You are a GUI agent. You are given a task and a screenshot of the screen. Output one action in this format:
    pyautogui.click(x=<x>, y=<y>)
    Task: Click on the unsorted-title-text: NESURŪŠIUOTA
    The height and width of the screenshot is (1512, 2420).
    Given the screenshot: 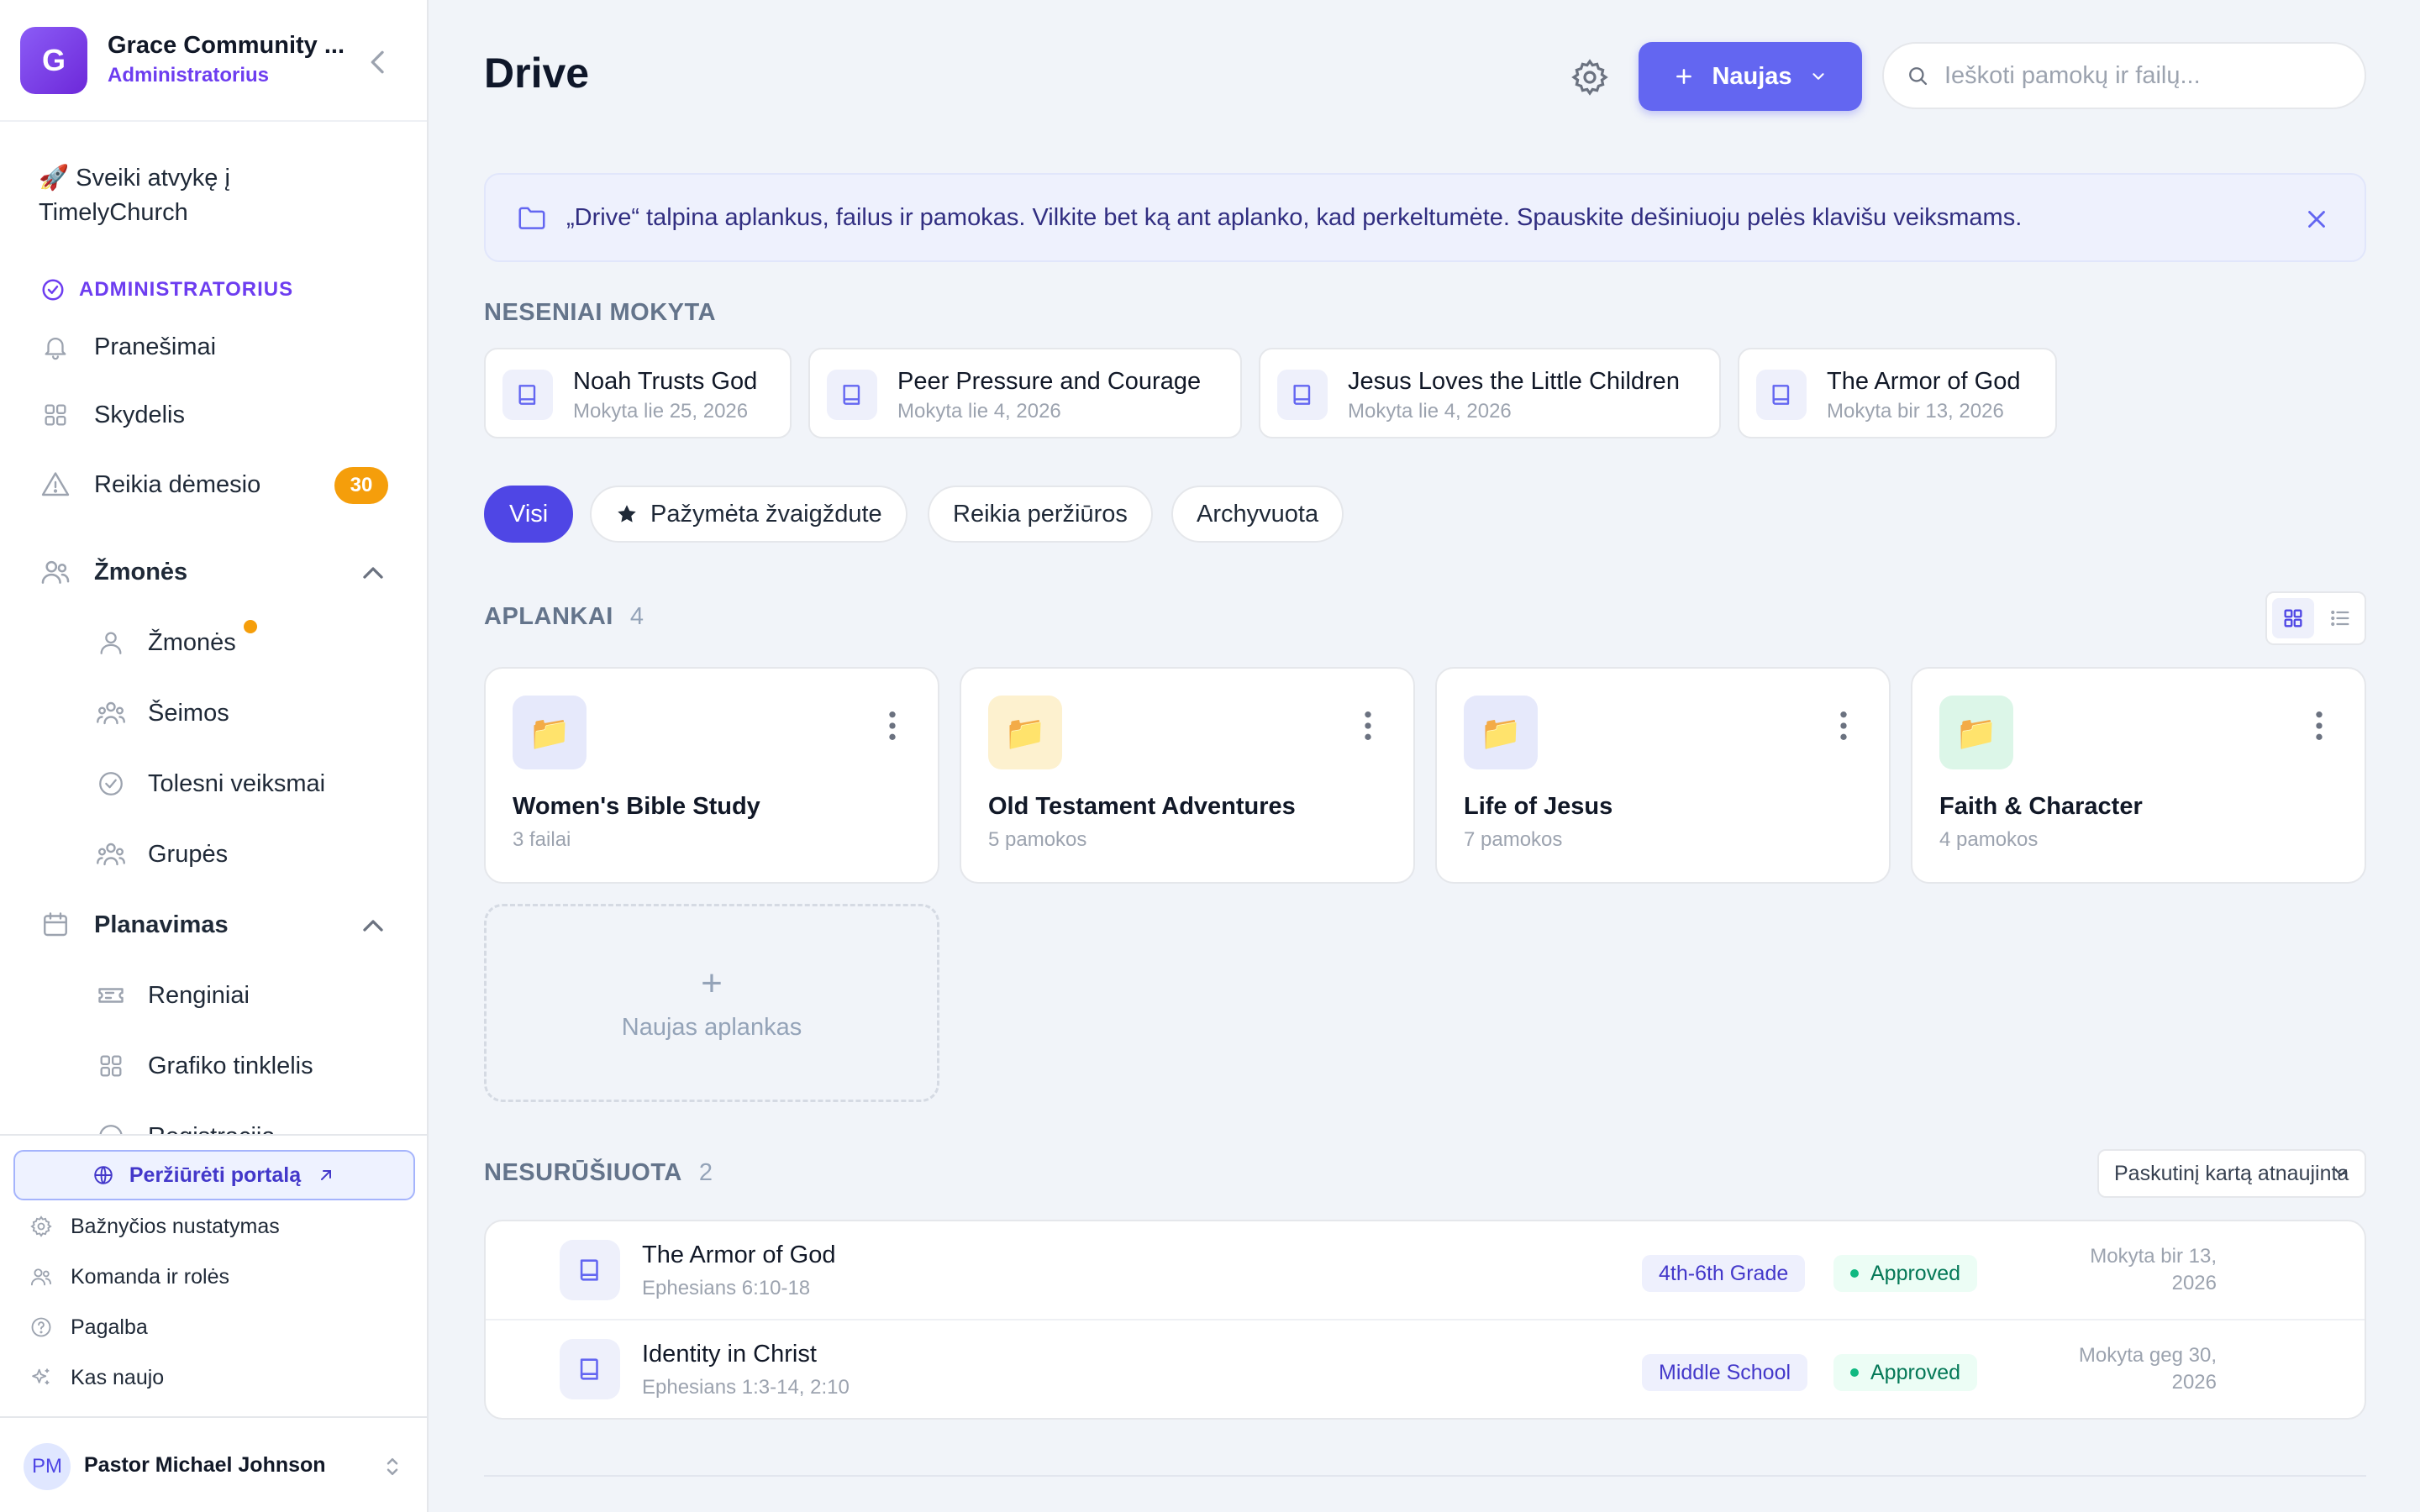 What is the action you would take?
    pyautogui.click(x=583, y=1172)
    